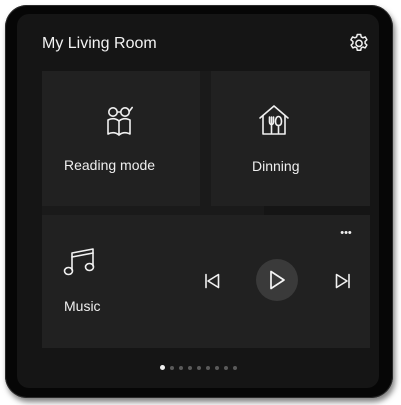 The width and height of the screenshot is (401, 405). Describe the element at coordinates (274, 120) in the screenshot. I see `house-fork-spoon-icon` at that location.